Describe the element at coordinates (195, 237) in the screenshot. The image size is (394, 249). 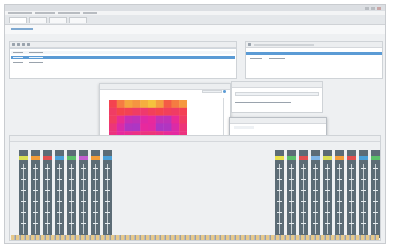
I see `keyboard-bar` at that location.